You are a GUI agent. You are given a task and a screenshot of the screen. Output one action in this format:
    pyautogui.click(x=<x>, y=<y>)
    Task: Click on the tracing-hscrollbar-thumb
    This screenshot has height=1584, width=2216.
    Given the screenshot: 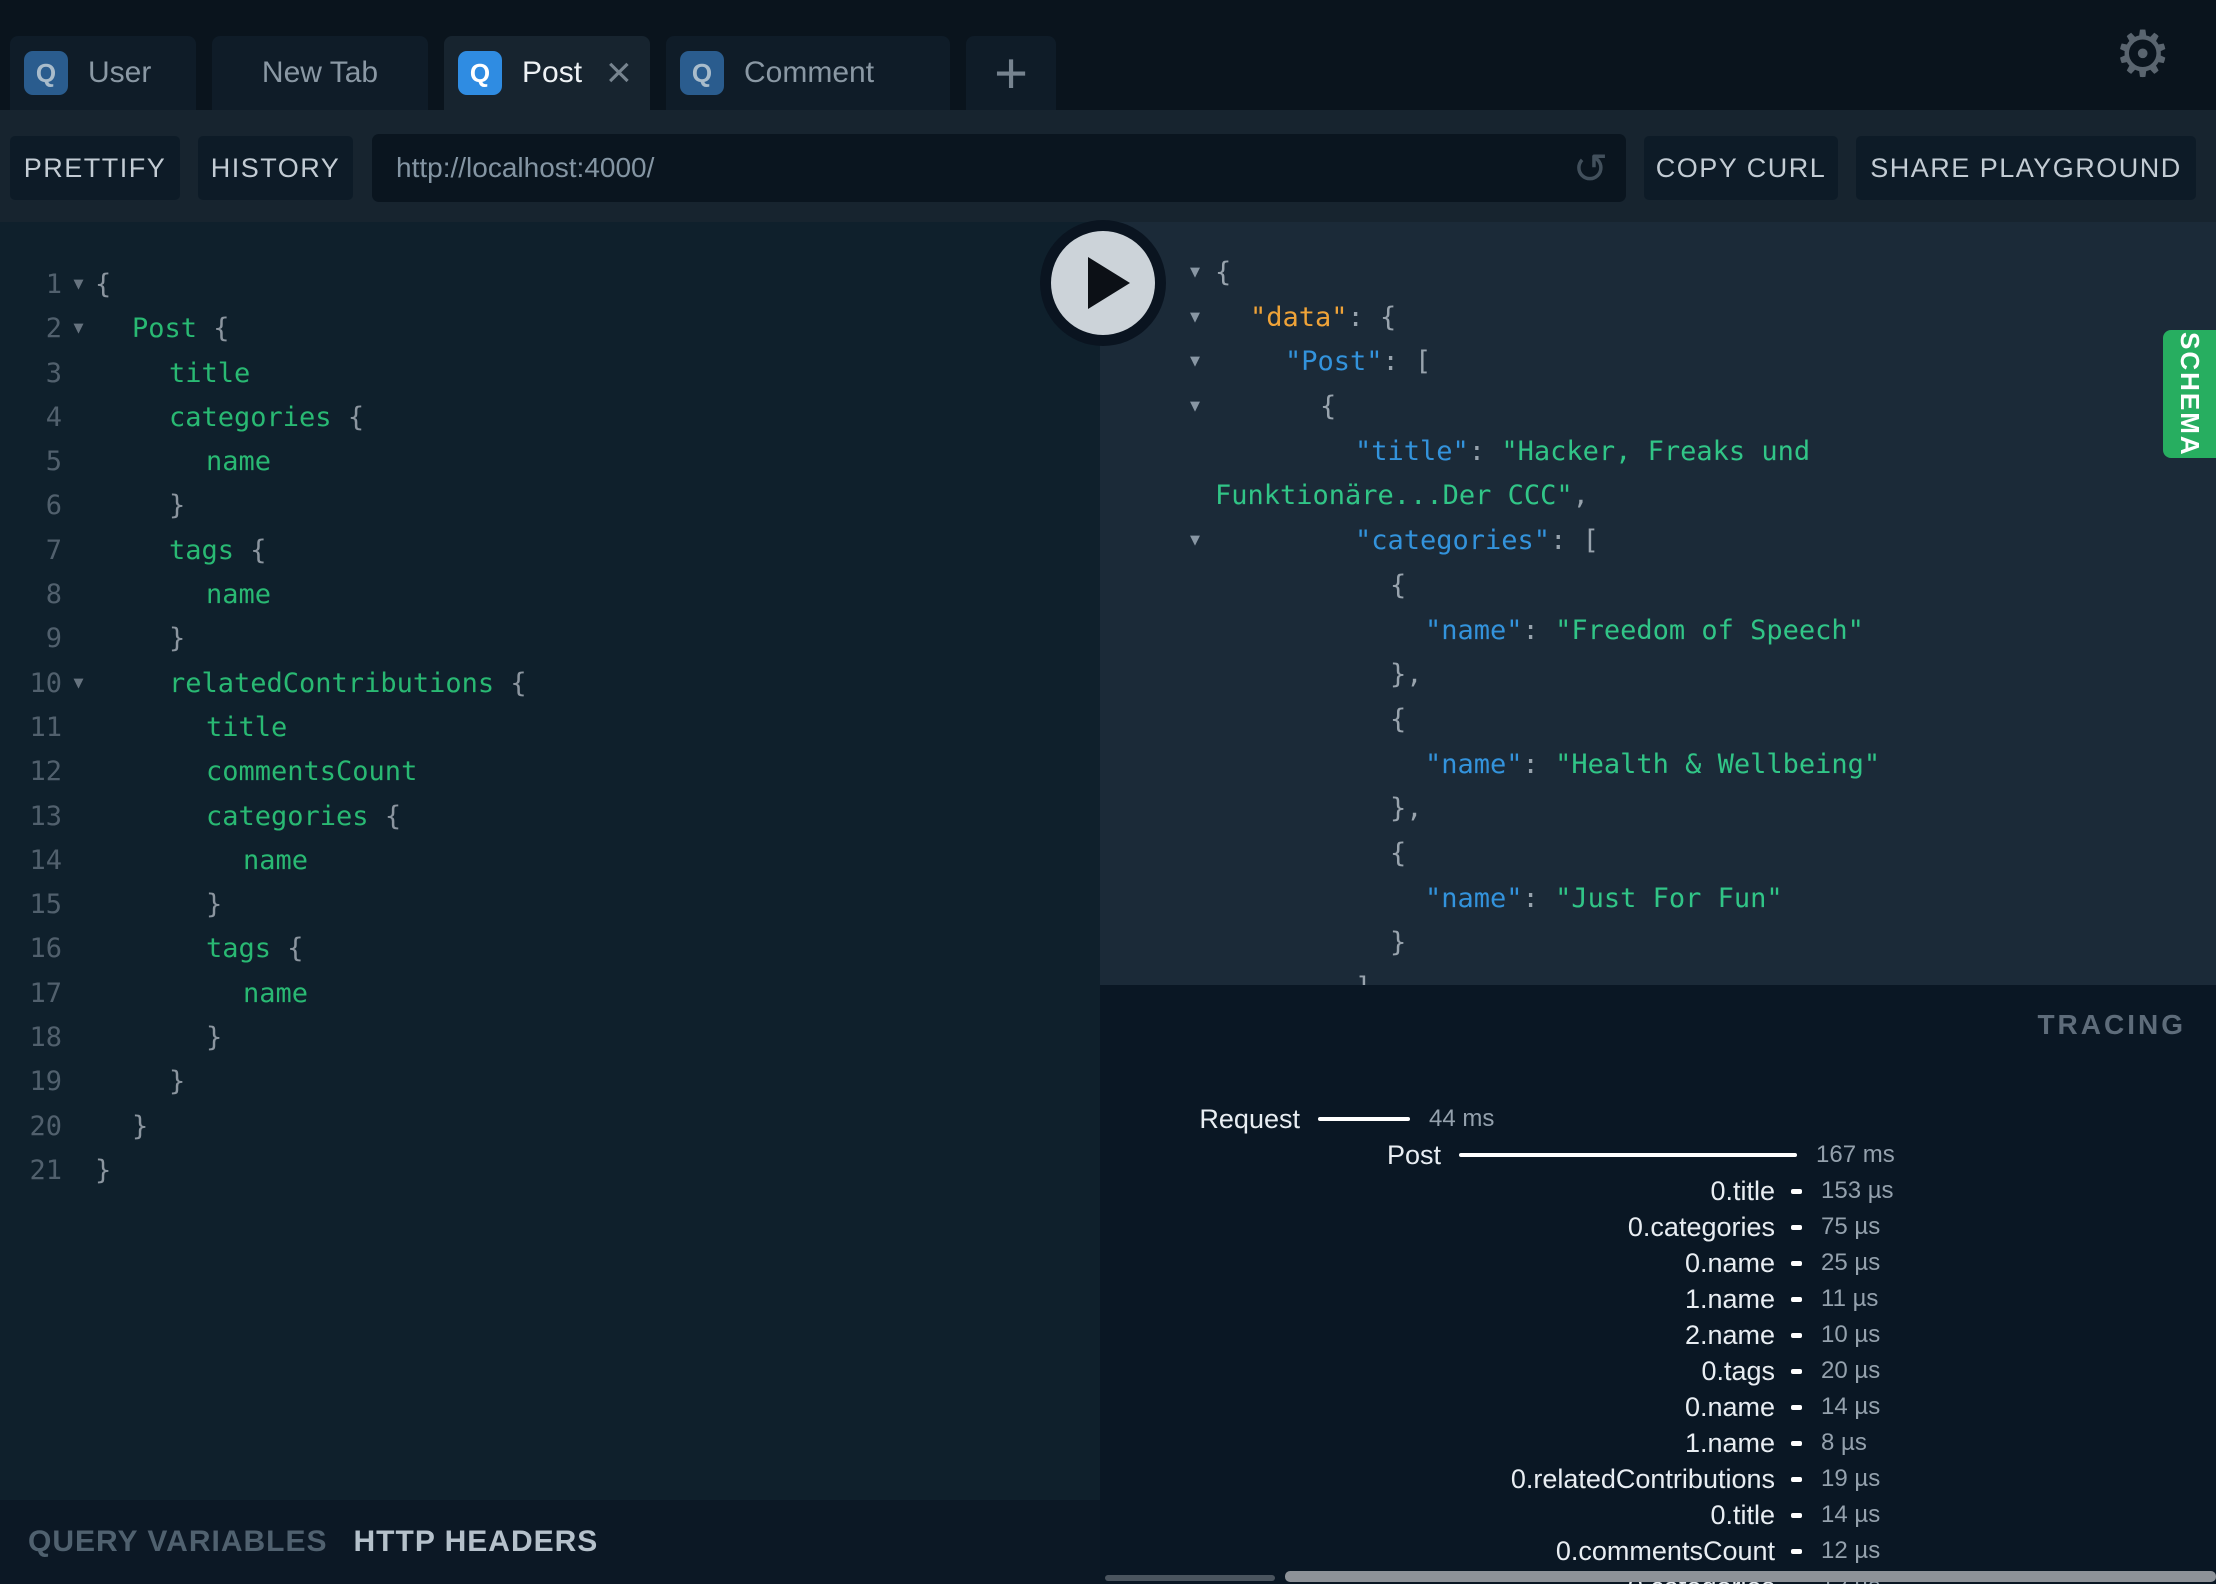 What is the action you would take?
    pyautogui.click(x=1750, y=1576)
    